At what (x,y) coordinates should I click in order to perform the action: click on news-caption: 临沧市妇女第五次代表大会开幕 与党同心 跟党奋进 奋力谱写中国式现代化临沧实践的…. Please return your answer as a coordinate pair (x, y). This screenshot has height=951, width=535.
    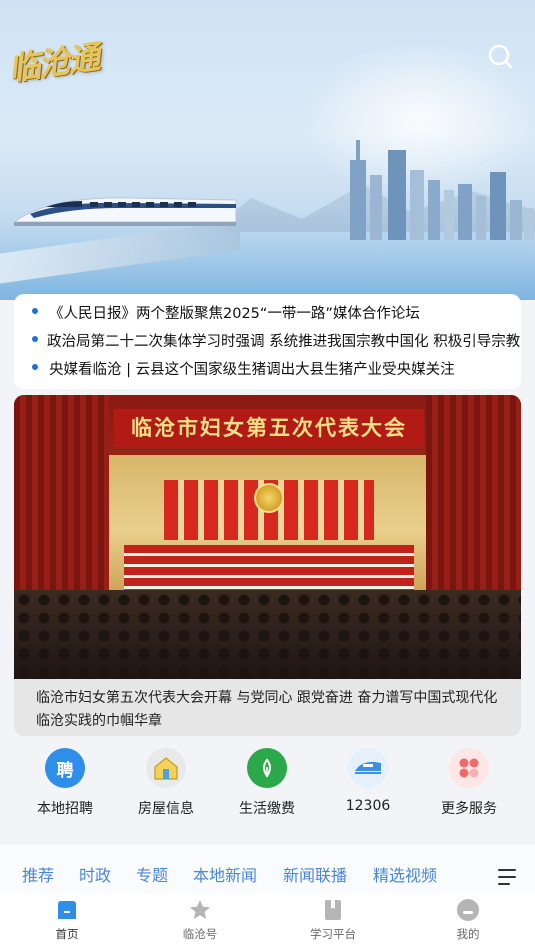
    Looking at the image, I should click on (267, 709).